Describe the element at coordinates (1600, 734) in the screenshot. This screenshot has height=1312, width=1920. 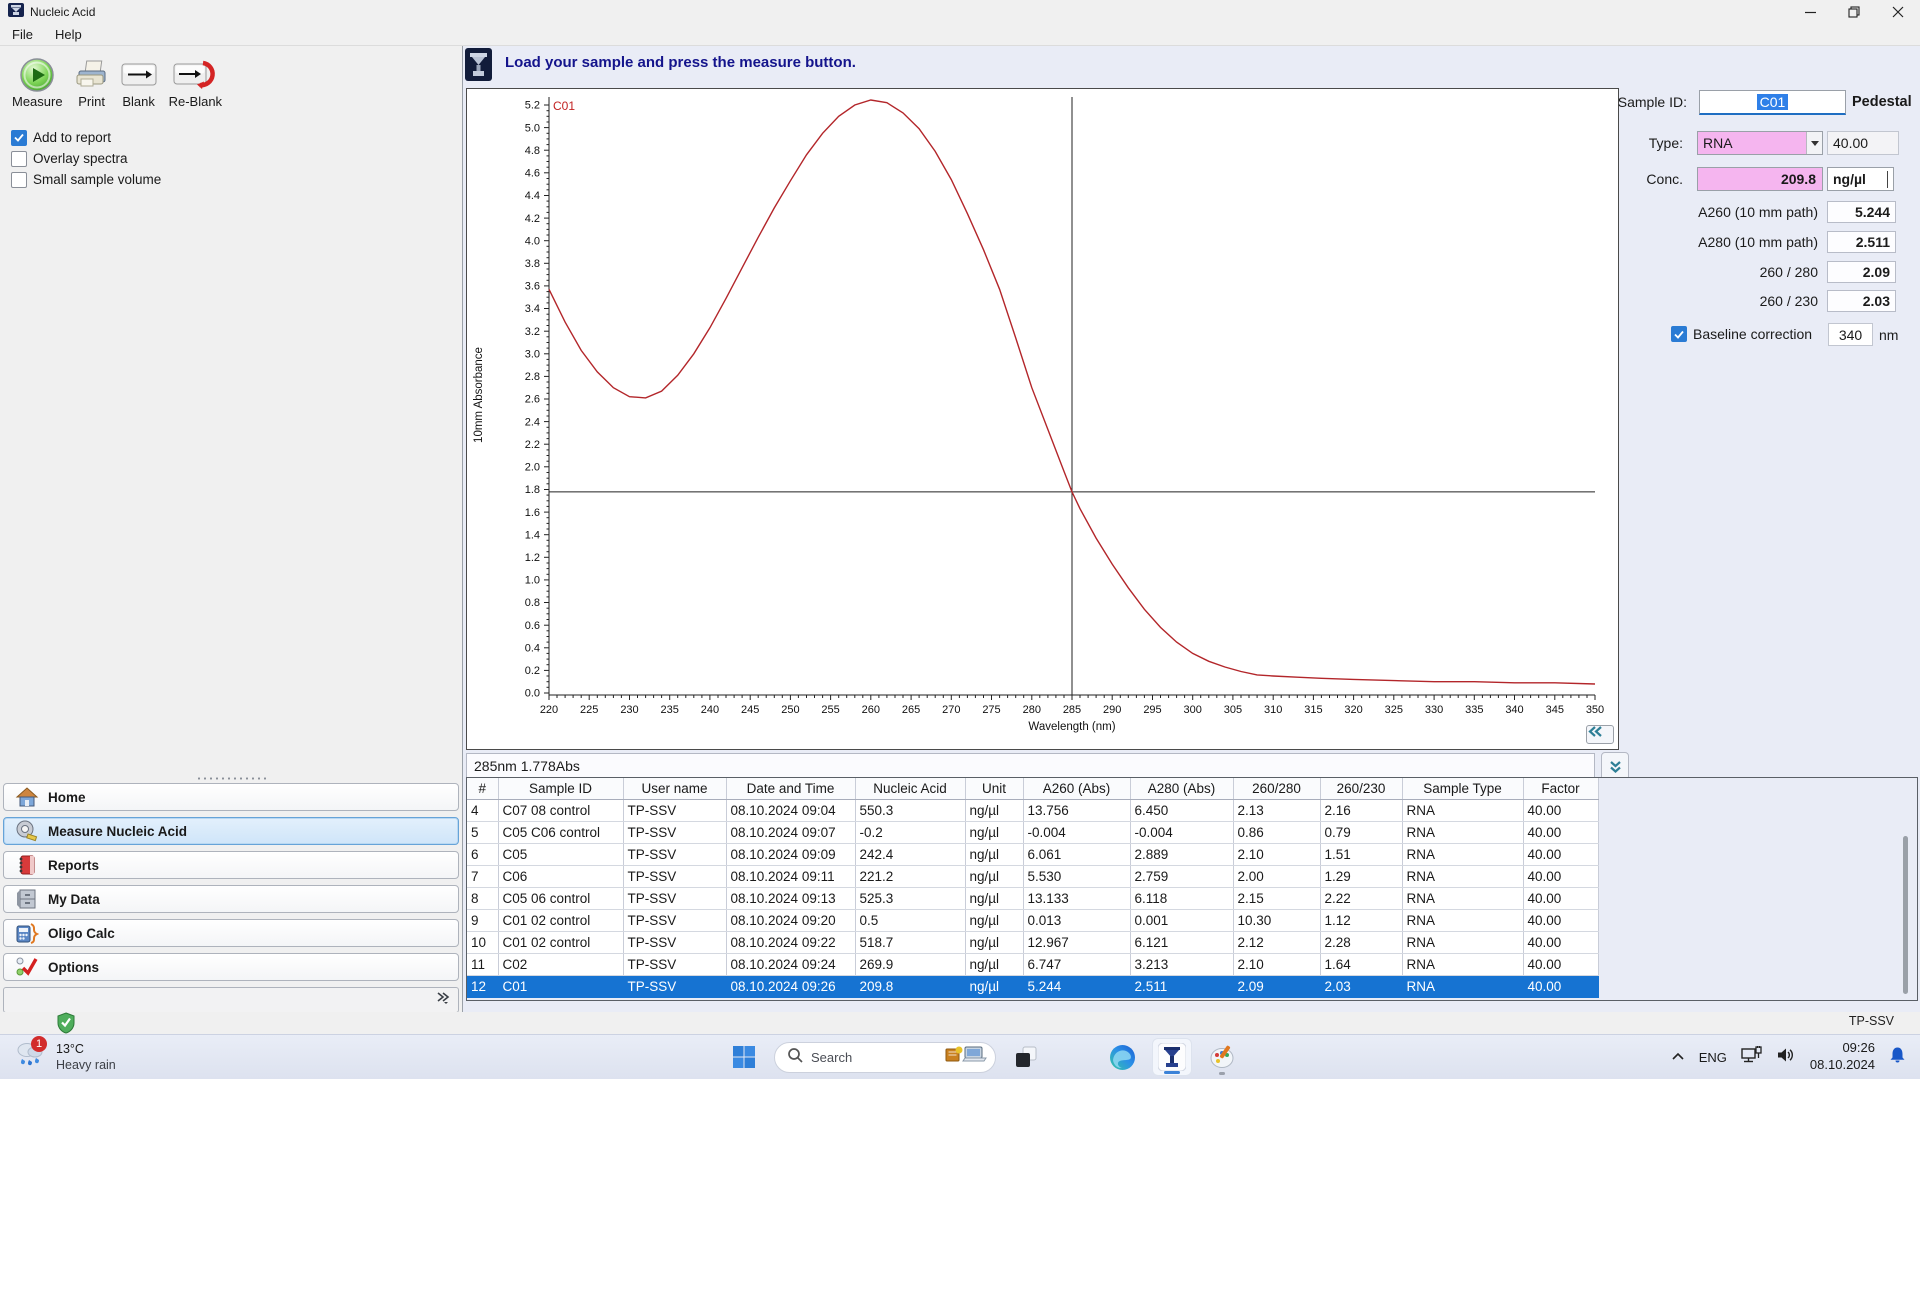
I see `collapse-left-icon` at that location.